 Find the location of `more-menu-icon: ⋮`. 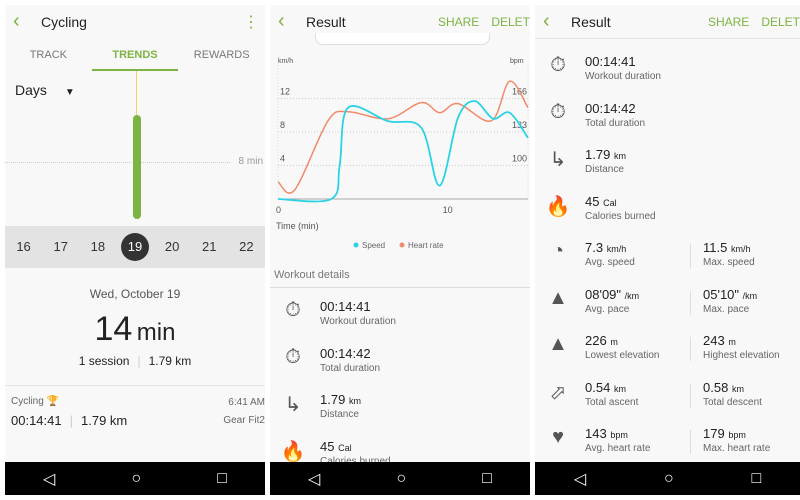

more-menu-icon: ⋮ is located at coordinates (251, 22).